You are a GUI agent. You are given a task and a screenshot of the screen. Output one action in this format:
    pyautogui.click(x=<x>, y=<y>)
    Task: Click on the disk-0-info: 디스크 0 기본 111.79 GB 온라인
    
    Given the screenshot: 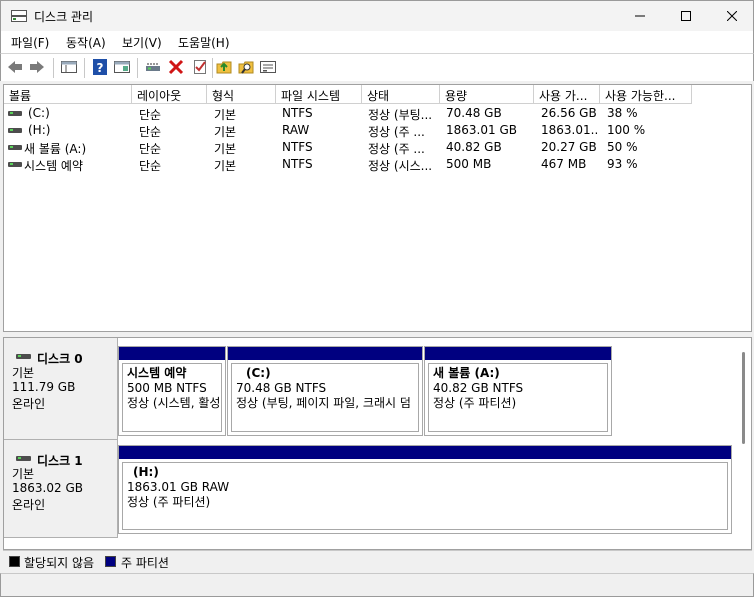 What is the action you would take?
    pyautogui.click(x=61, y=389)
    